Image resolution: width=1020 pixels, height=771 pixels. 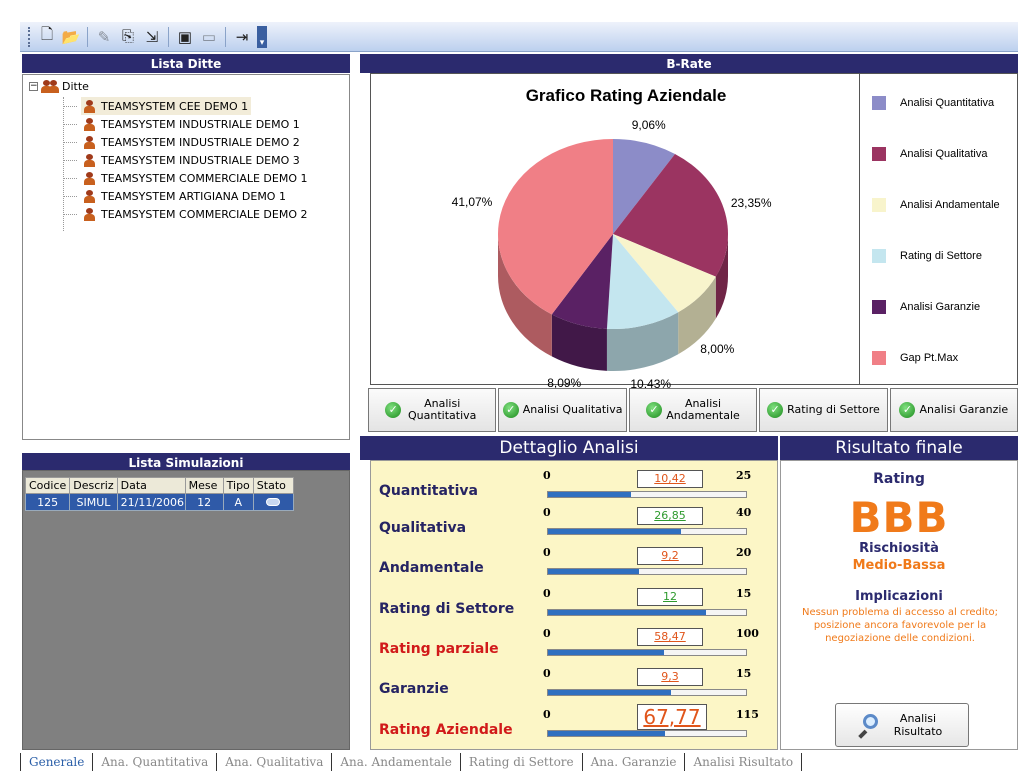 What do you see at coordinates (185, 37) in the screenshot?
I see `monitor-icon: ▣` at bounding box center [185, 37].